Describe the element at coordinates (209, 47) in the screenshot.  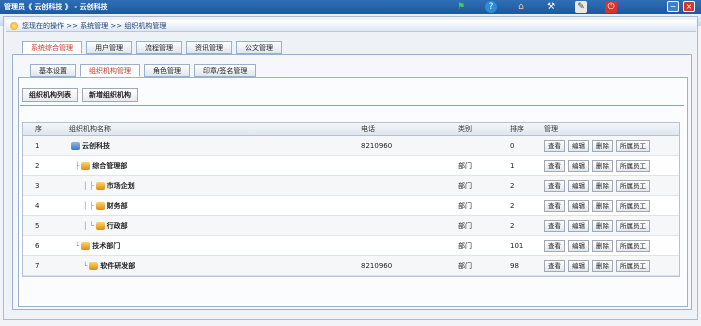
I see `tab-news: 资讯管理` at that location.